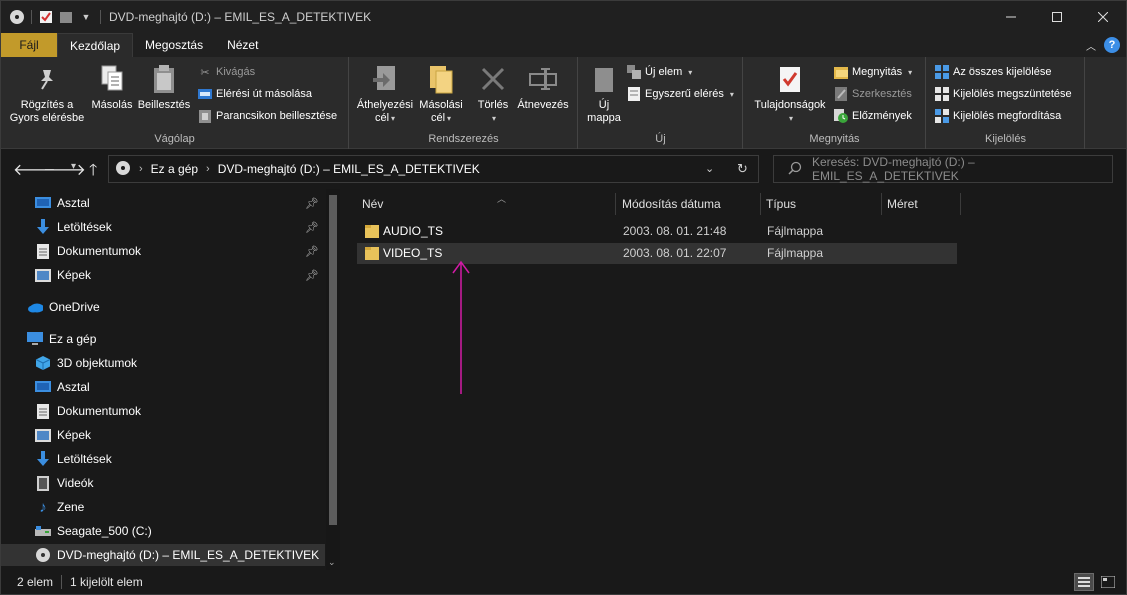  Describe the element at coordinates (163, 387) in the screenshot. I see `nav-item-desktop-pc: Asztal` at that location.